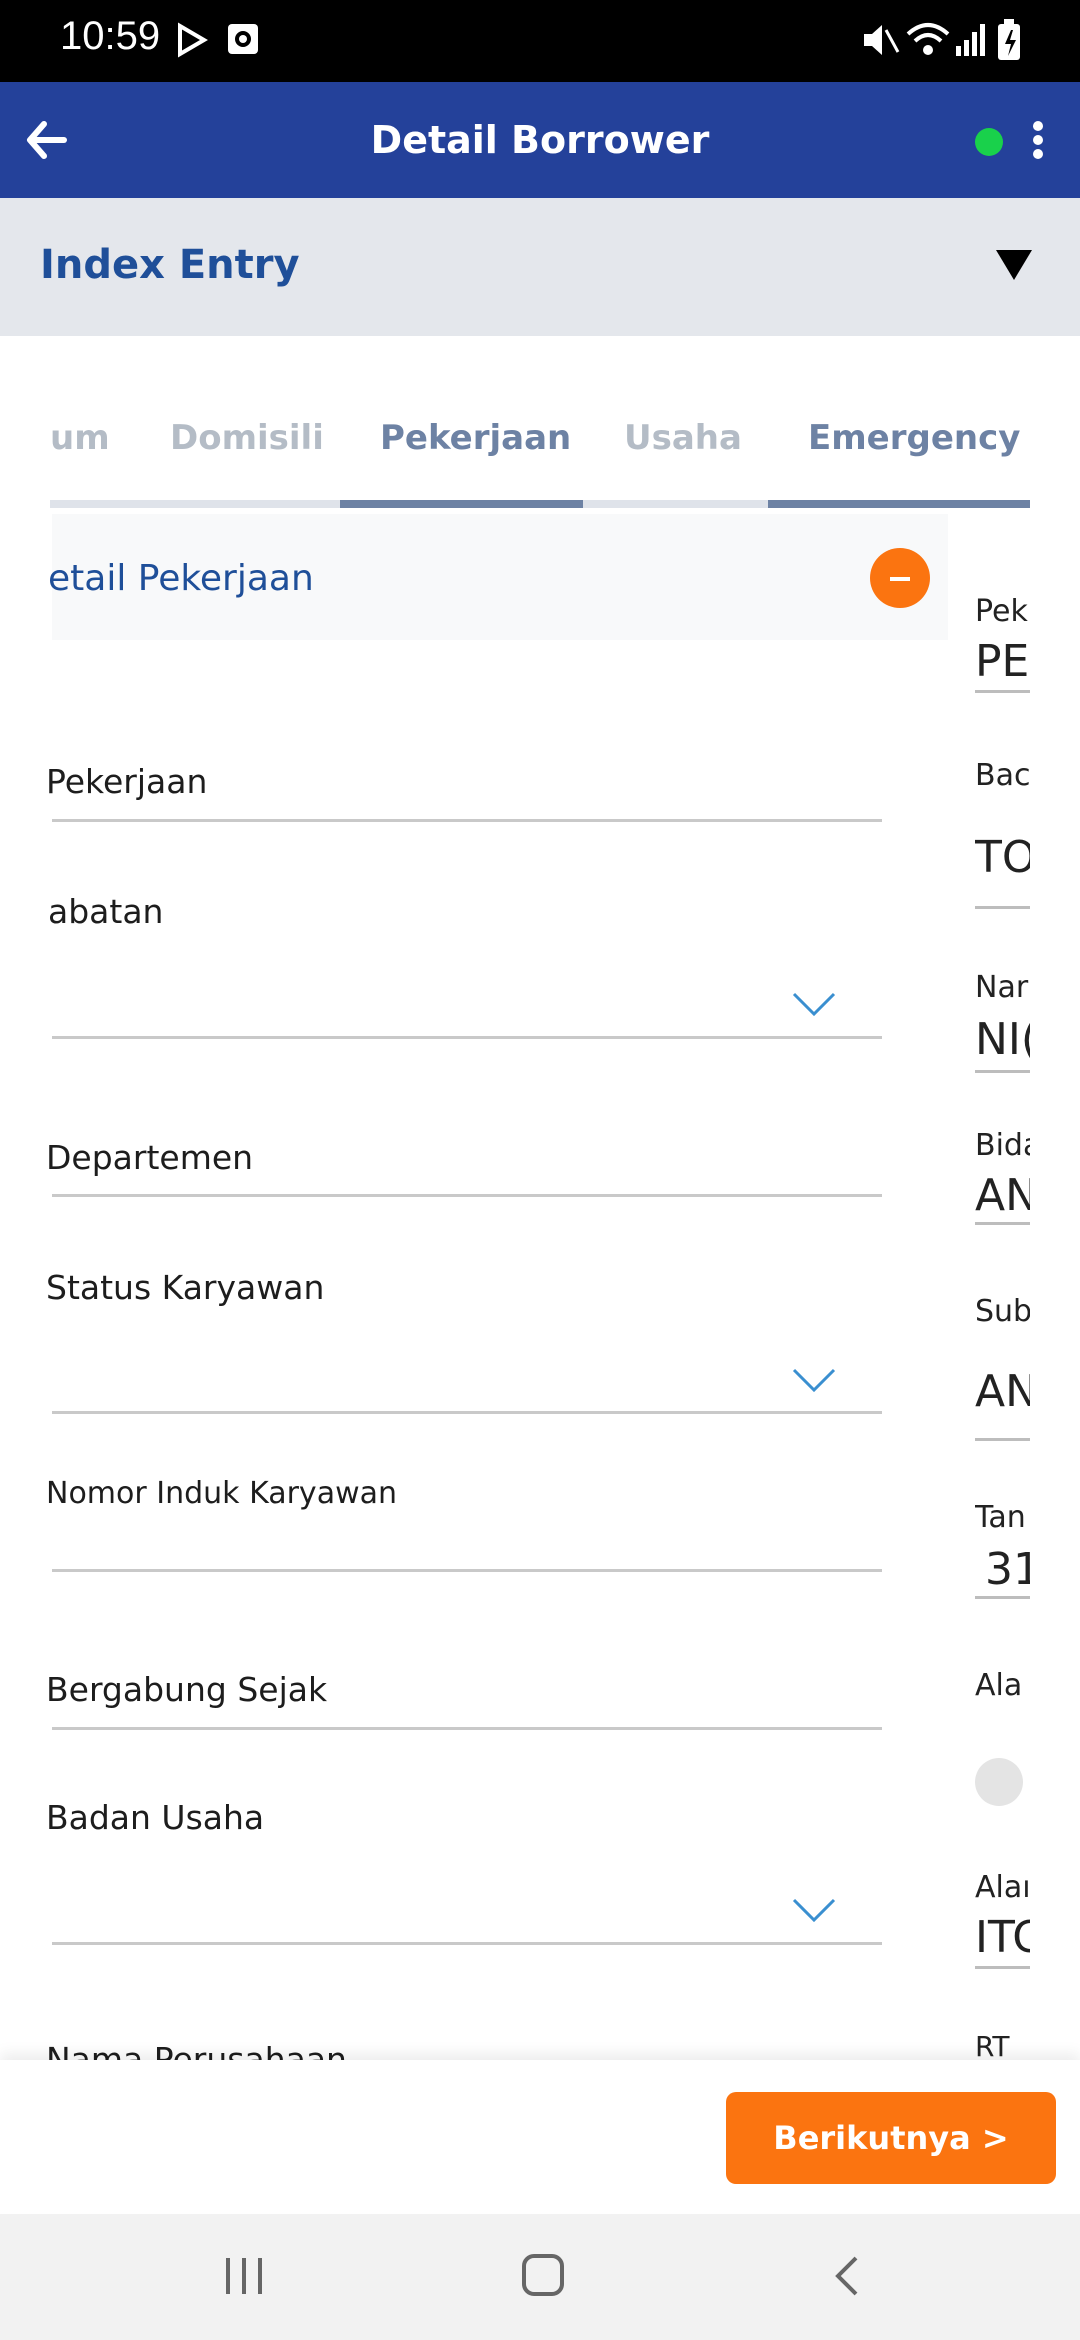 Image resolution: width=1080 pixels, height=2340 pixels. I want to click on right-label-nar: Nar, so click(1002, 987).